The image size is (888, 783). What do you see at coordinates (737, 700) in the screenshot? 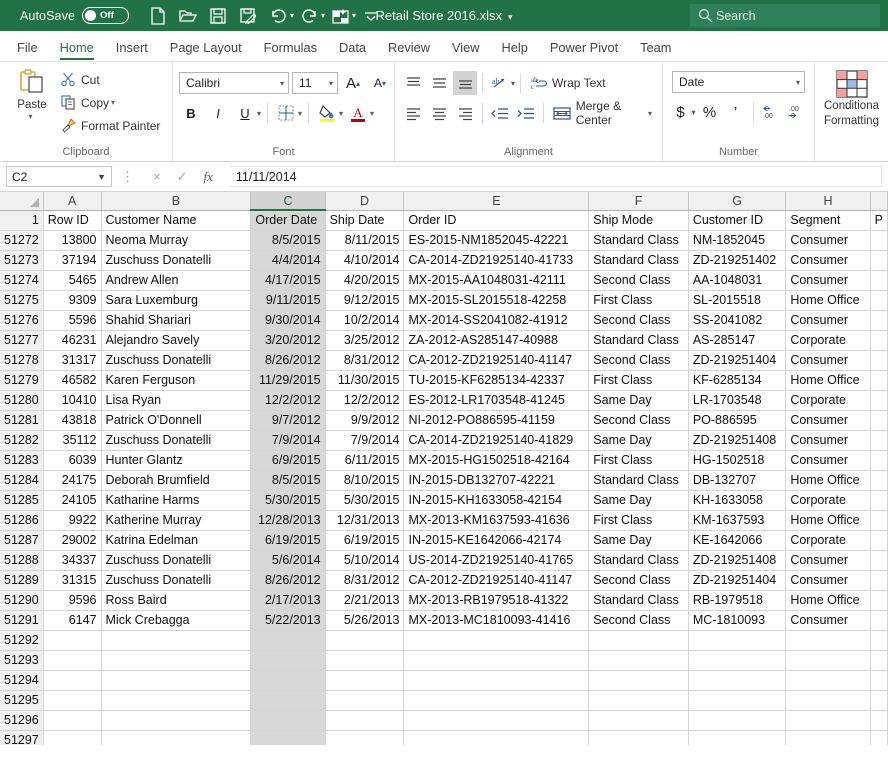
I see `cell-customer-id` at bounding box center [737, 700].